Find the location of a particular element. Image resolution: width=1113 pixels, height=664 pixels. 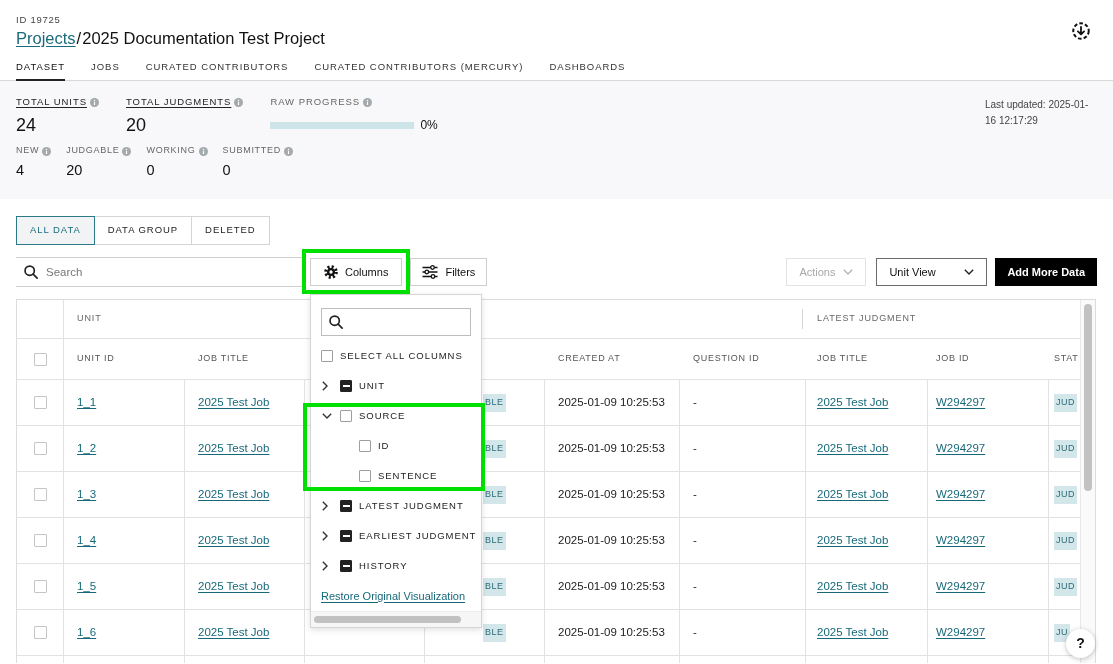

column-group-header: UNIT is located at coordinates (89, 319).